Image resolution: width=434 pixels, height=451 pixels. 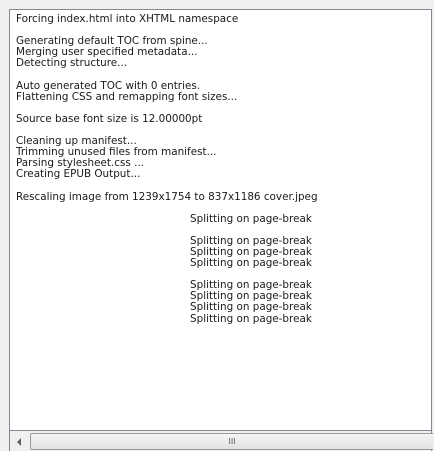 I want to click on scrollbar-thumb: III, so click(x=231, y=441).